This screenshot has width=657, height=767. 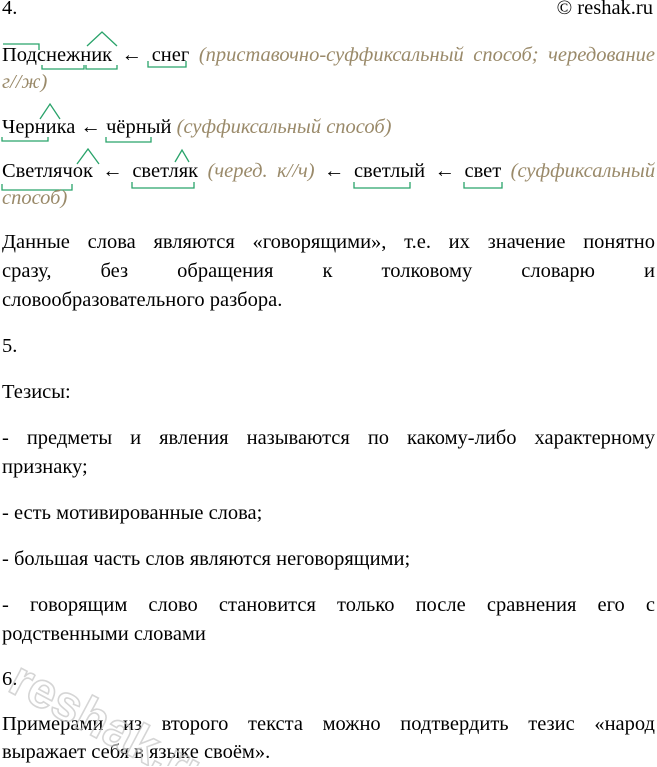 I want to click on word-sneg: снег, so click(x=168, y=55).